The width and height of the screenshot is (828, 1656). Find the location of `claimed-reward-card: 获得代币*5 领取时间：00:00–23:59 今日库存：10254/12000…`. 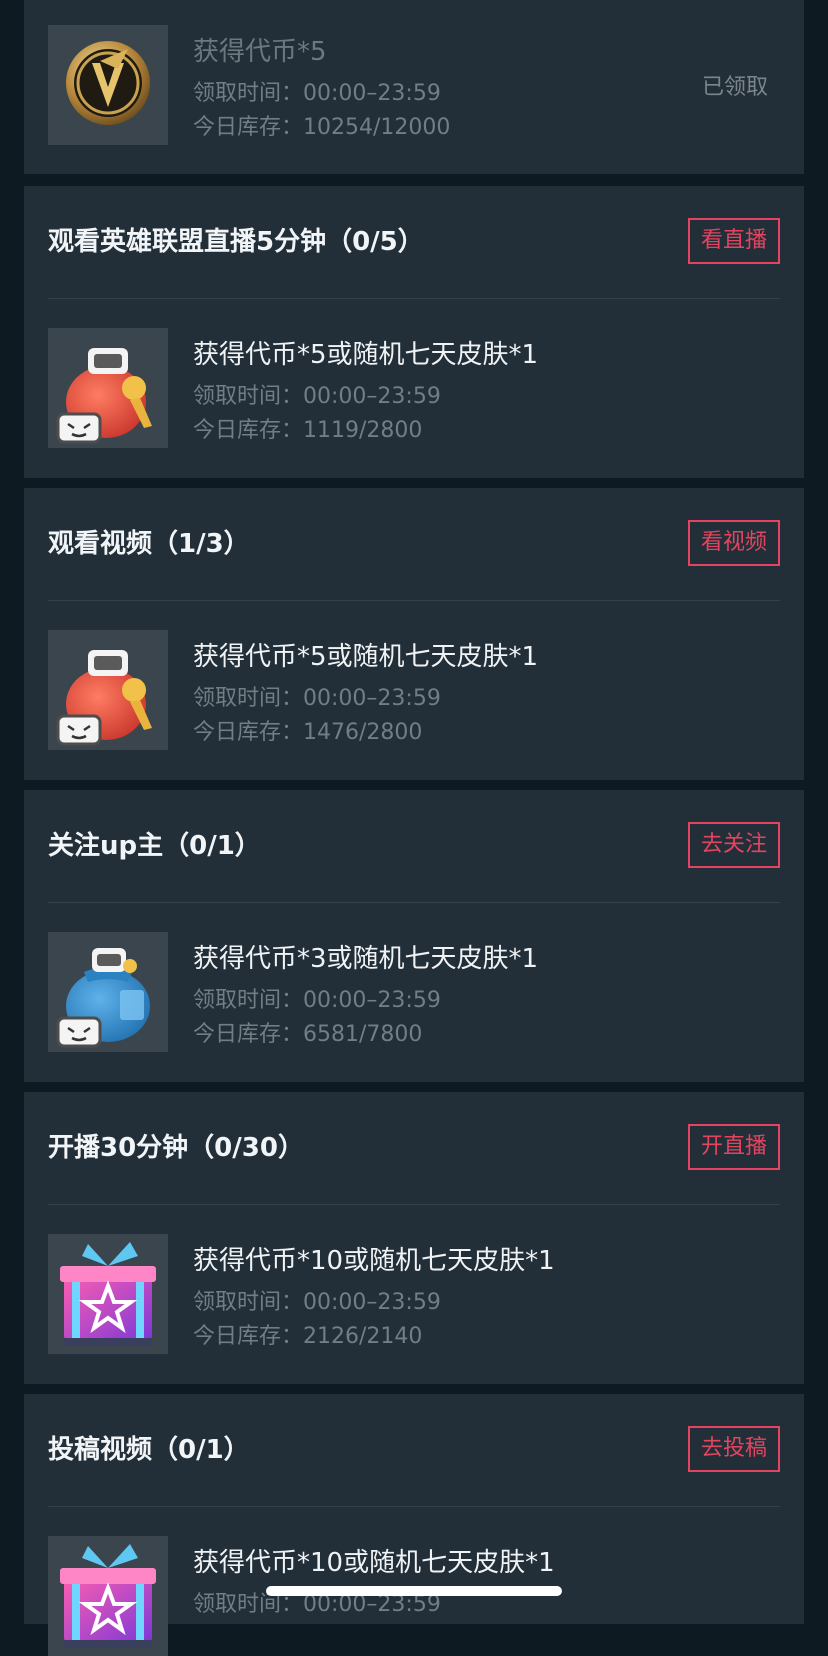

claimed-reward-card: 获得代币*5 领取时间：00:00–23:59 今日库存：10254/12000… is located at coordinates (414, 87).